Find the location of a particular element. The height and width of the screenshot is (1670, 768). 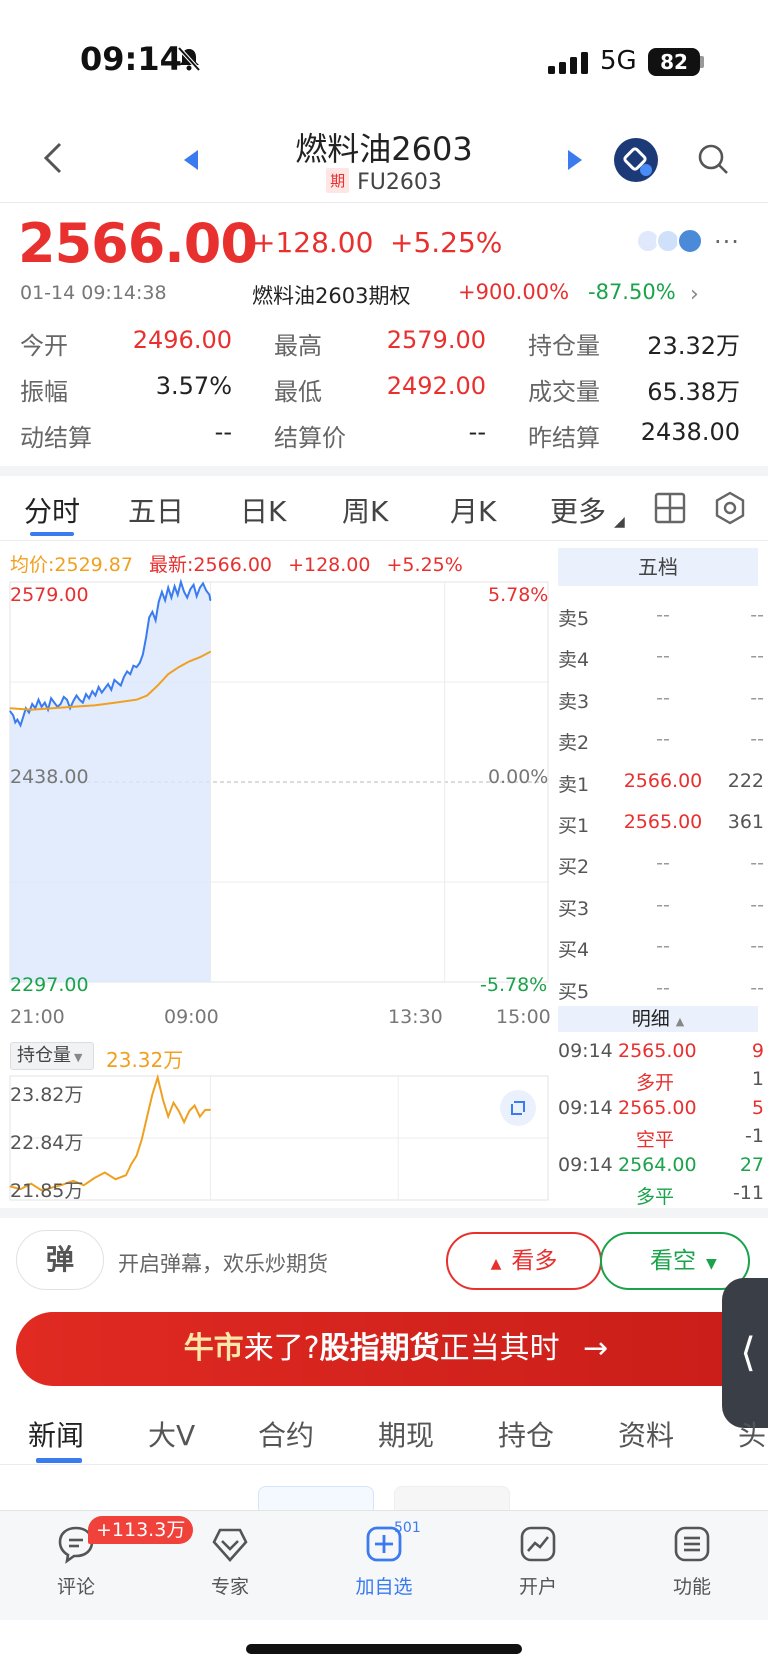

order-book-row: 买3 -- -- is located at coordinates (661, 907).